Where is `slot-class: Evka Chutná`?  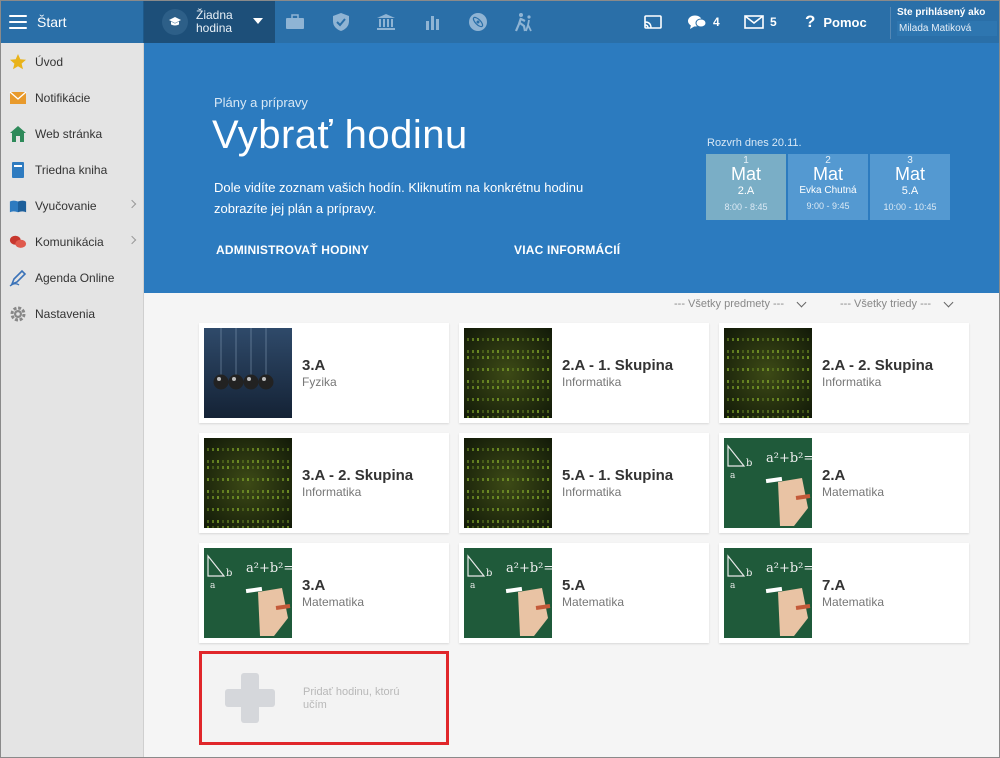 slot-class: Evka Chutná is located at coordinates (828, 190).